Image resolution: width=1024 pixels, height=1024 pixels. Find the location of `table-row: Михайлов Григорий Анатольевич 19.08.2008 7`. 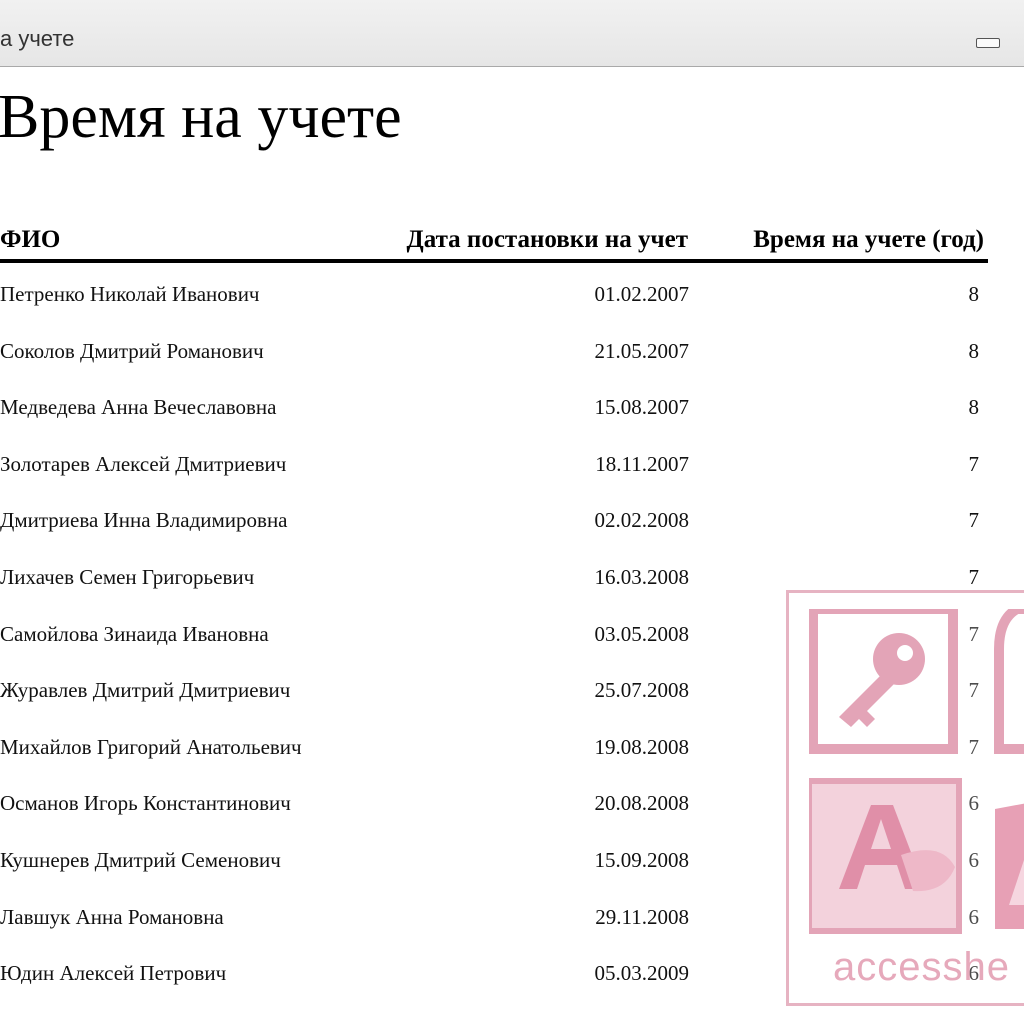

table-row: Михайлов Григорий Анатольевич 19.08.2008 7 is located at coordinates (512, 749).